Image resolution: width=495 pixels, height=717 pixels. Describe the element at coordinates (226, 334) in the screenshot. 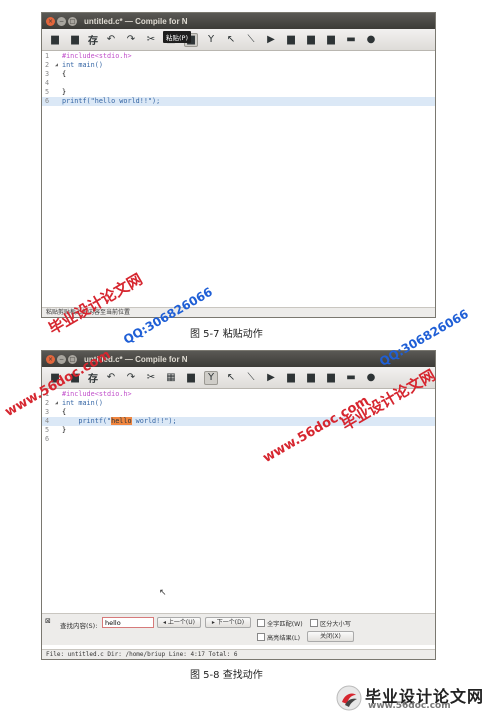

I see `figure-caption-1: 图 5-7 粘贴动作` at that location.